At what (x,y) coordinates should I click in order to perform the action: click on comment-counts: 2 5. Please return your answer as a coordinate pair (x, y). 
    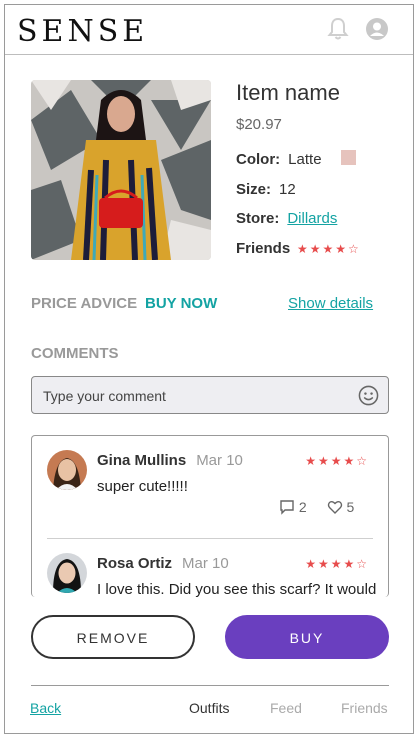
    Looking at the image, I should click on (329, 507).